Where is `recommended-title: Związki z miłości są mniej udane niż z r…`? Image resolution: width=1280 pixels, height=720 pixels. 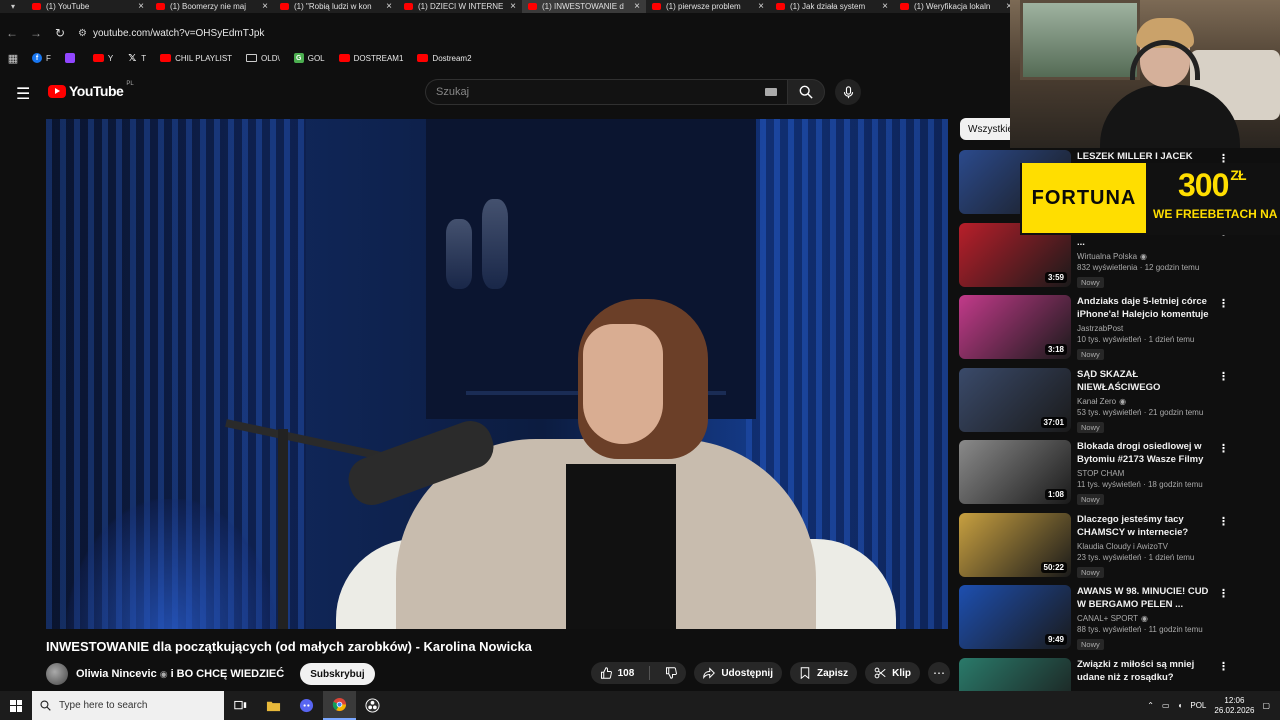 recommended-title: Związki z miłości są mniej udane niż z r… is located at coordinates (1147, 671).